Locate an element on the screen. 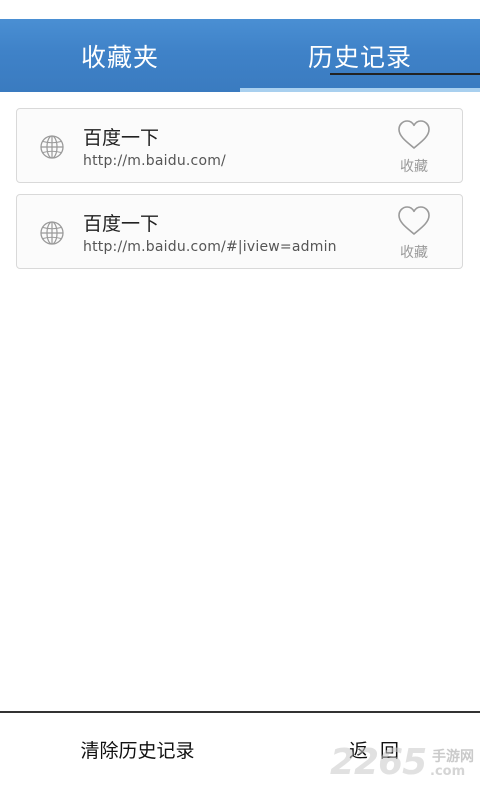  tab-bar: 收藏夹 历史记录 is located at coordinates (240, 55).